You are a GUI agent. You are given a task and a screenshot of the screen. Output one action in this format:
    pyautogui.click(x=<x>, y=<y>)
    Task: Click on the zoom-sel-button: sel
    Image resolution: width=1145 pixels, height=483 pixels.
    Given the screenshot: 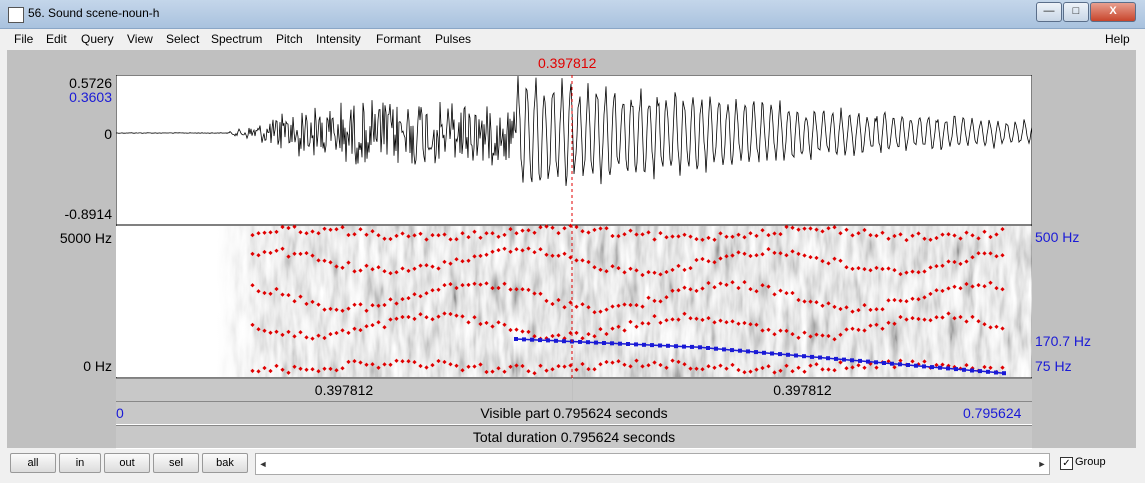 What is the action you would take?
    pyautogui.click(x=176, y=463)
    